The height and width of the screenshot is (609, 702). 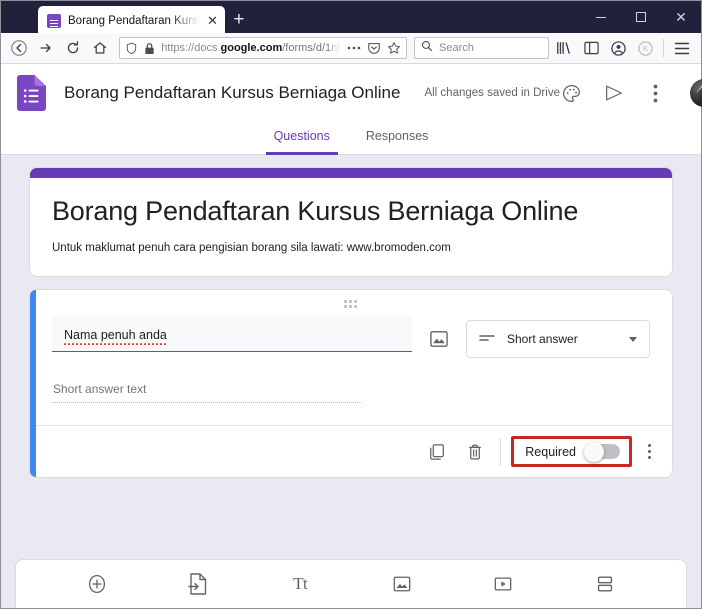 What do you see at coordinates (656, 93) in the screenshot?
I see `more-vert-icon` at bounding box center [656, 93].